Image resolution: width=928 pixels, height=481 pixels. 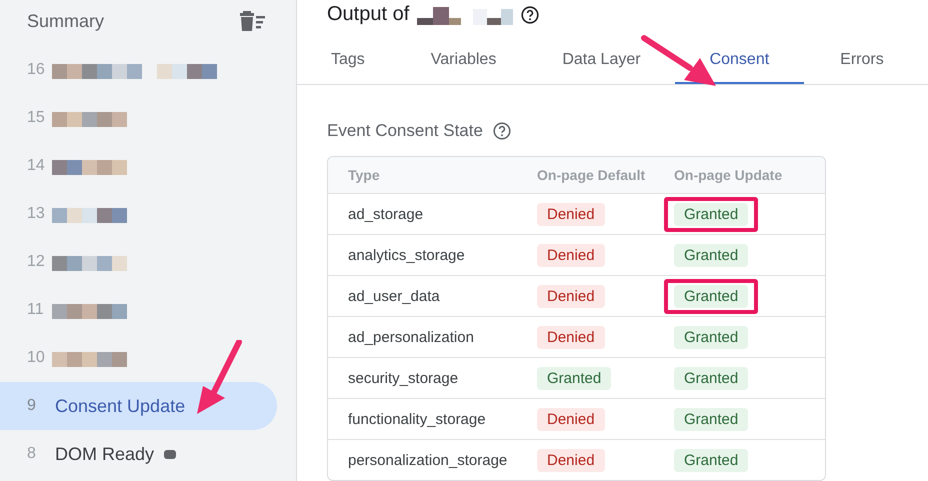 I want to click on column-header: On-page Update, so click(x=729, y=175).